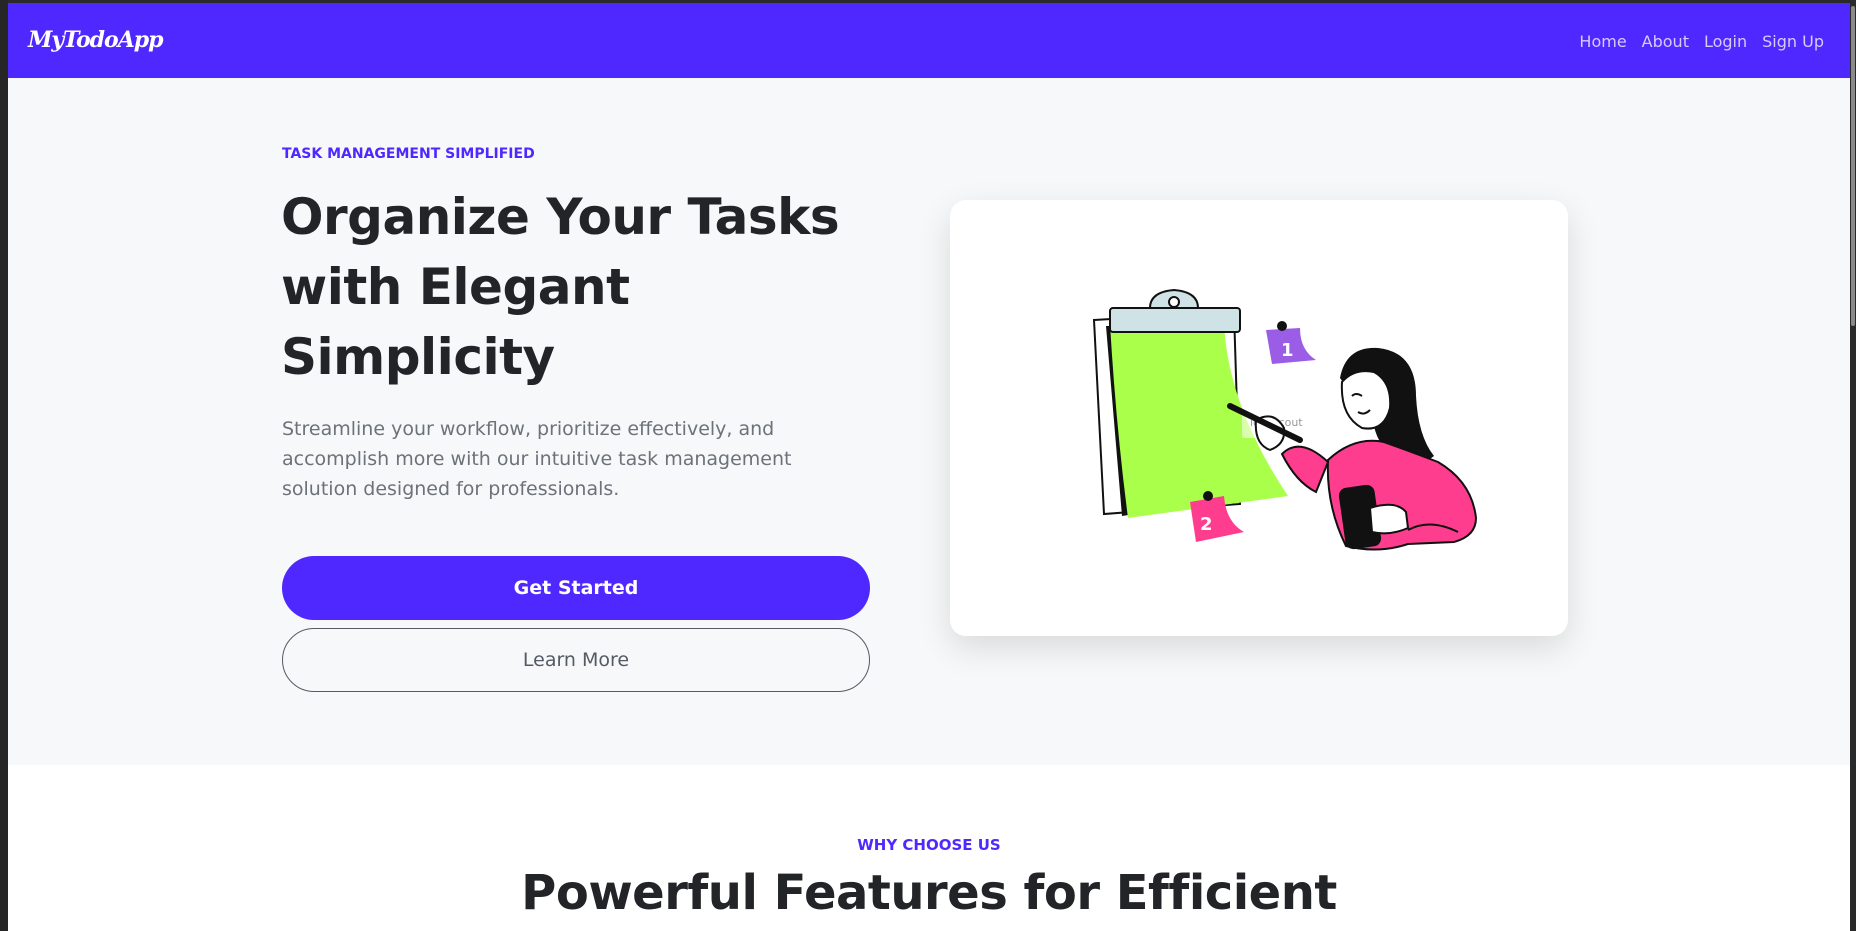 This screenshot has height=931, width=1856. What do you see at coordinates (1206, 524) in the screenshot?
I see `note-2-label: 2` at bounding box center [1206, 524].